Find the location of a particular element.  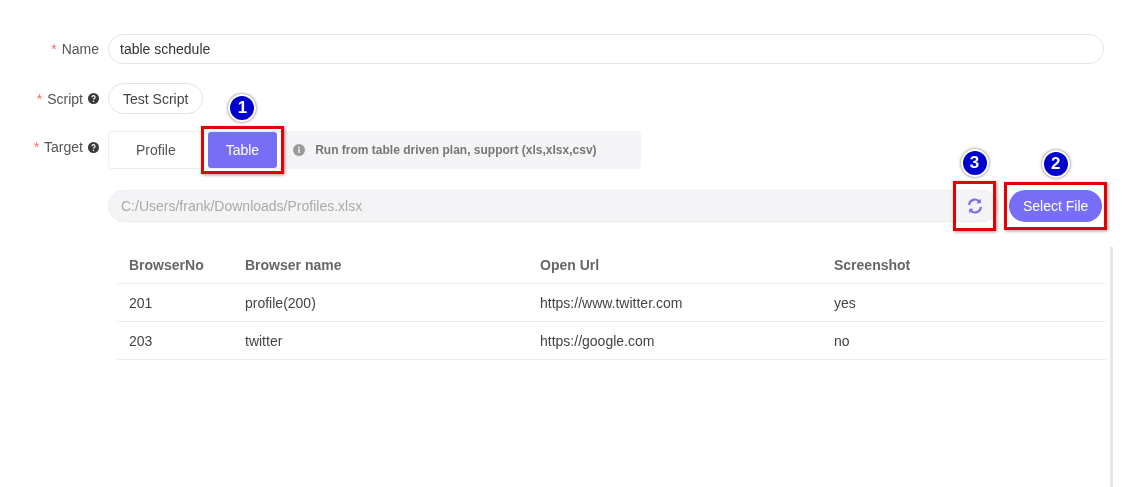

column-header: Open Url is located at coordinates (675, 265).